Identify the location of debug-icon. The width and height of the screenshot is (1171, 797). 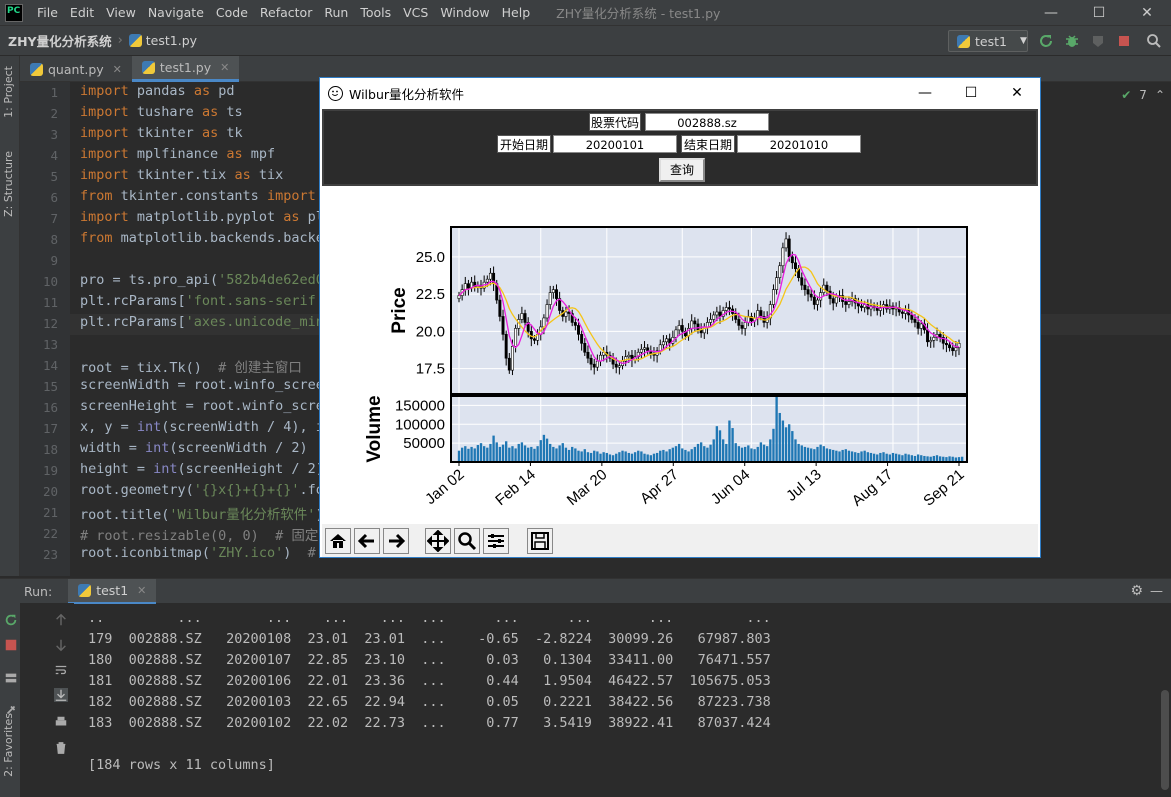
(1072, 41).